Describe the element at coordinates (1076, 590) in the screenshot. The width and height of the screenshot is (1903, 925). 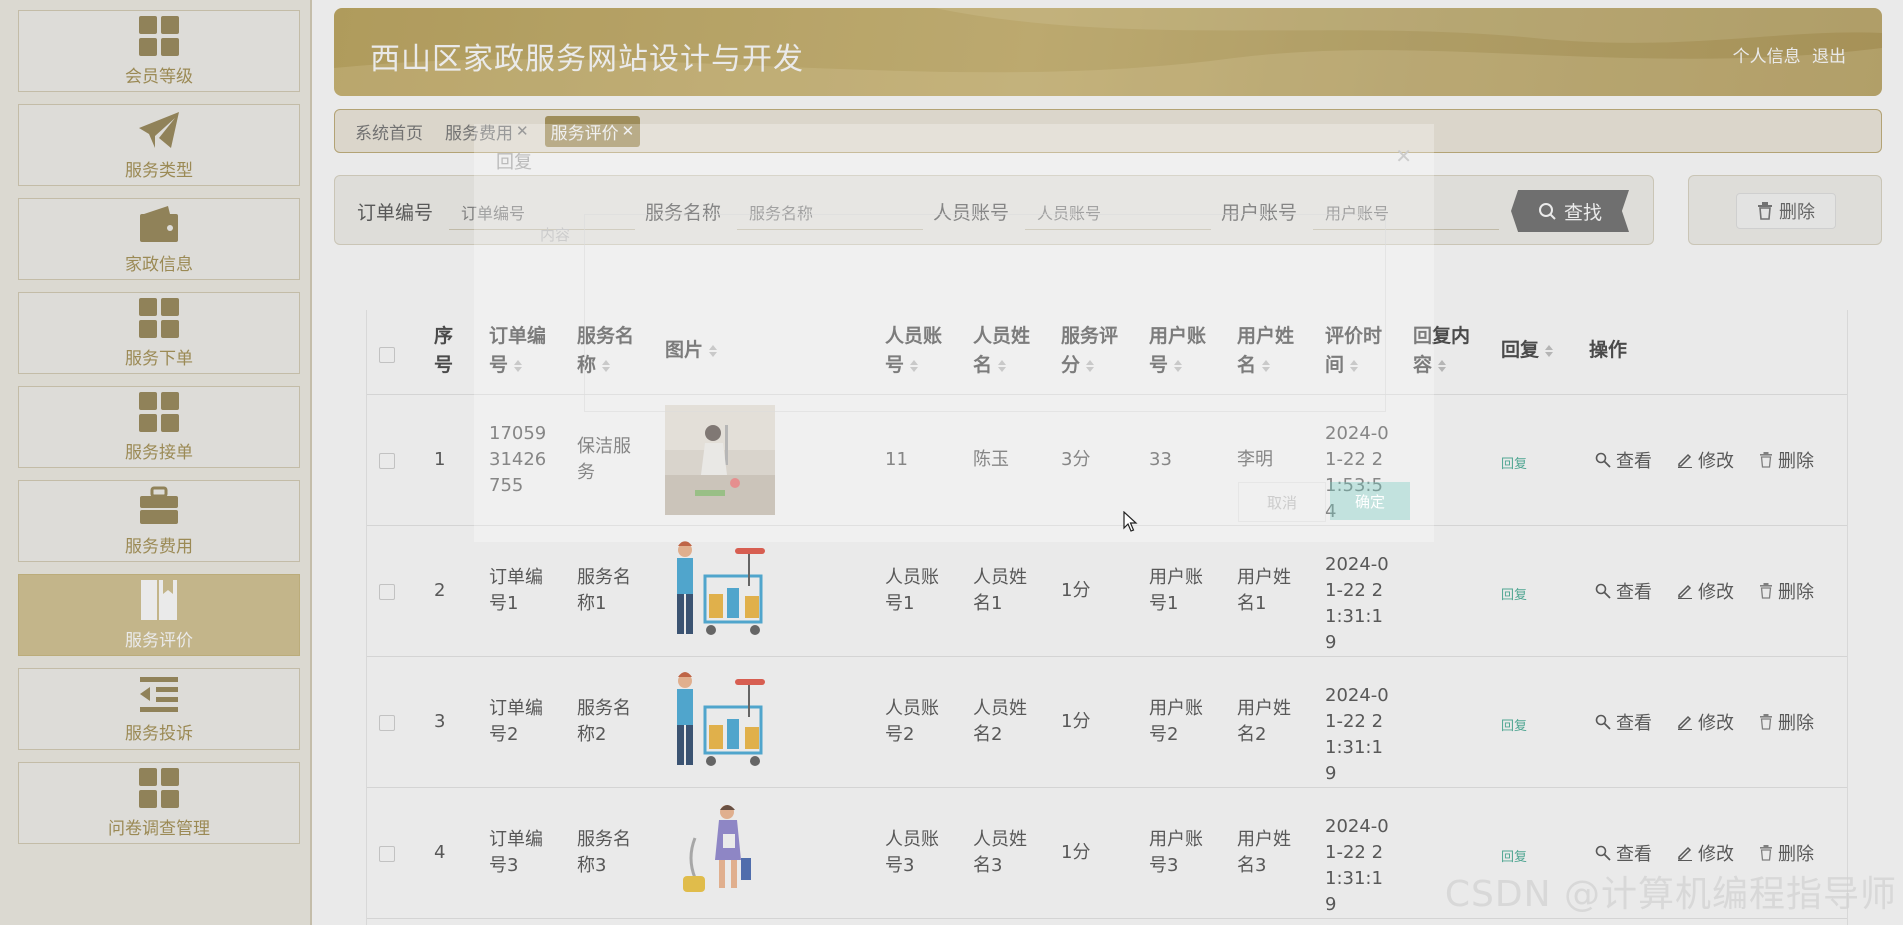
I see `cell-score: 1分` at that location.